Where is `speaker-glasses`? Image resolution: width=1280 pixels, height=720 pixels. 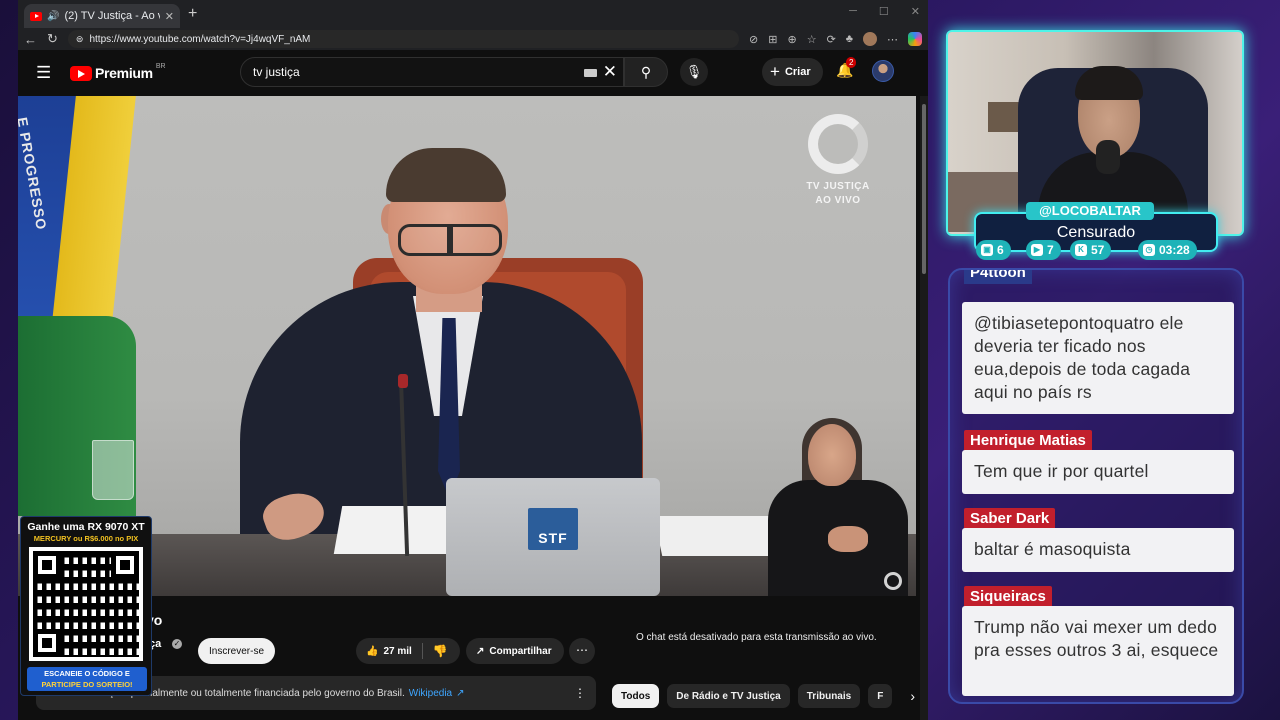 speaker-glasses is located at coordinates (450, 240).